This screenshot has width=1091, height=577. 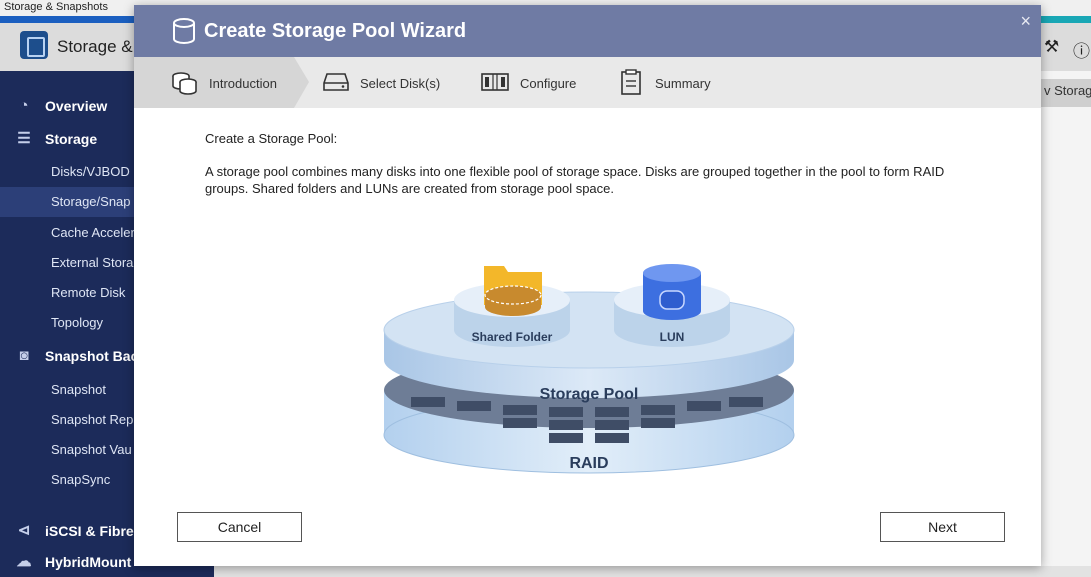 What do you see at coordinates (587, 31) in the screenshot?
I see `dialog-header: Create Storage Pool Wizard ×` at bounding box center [587, 31].